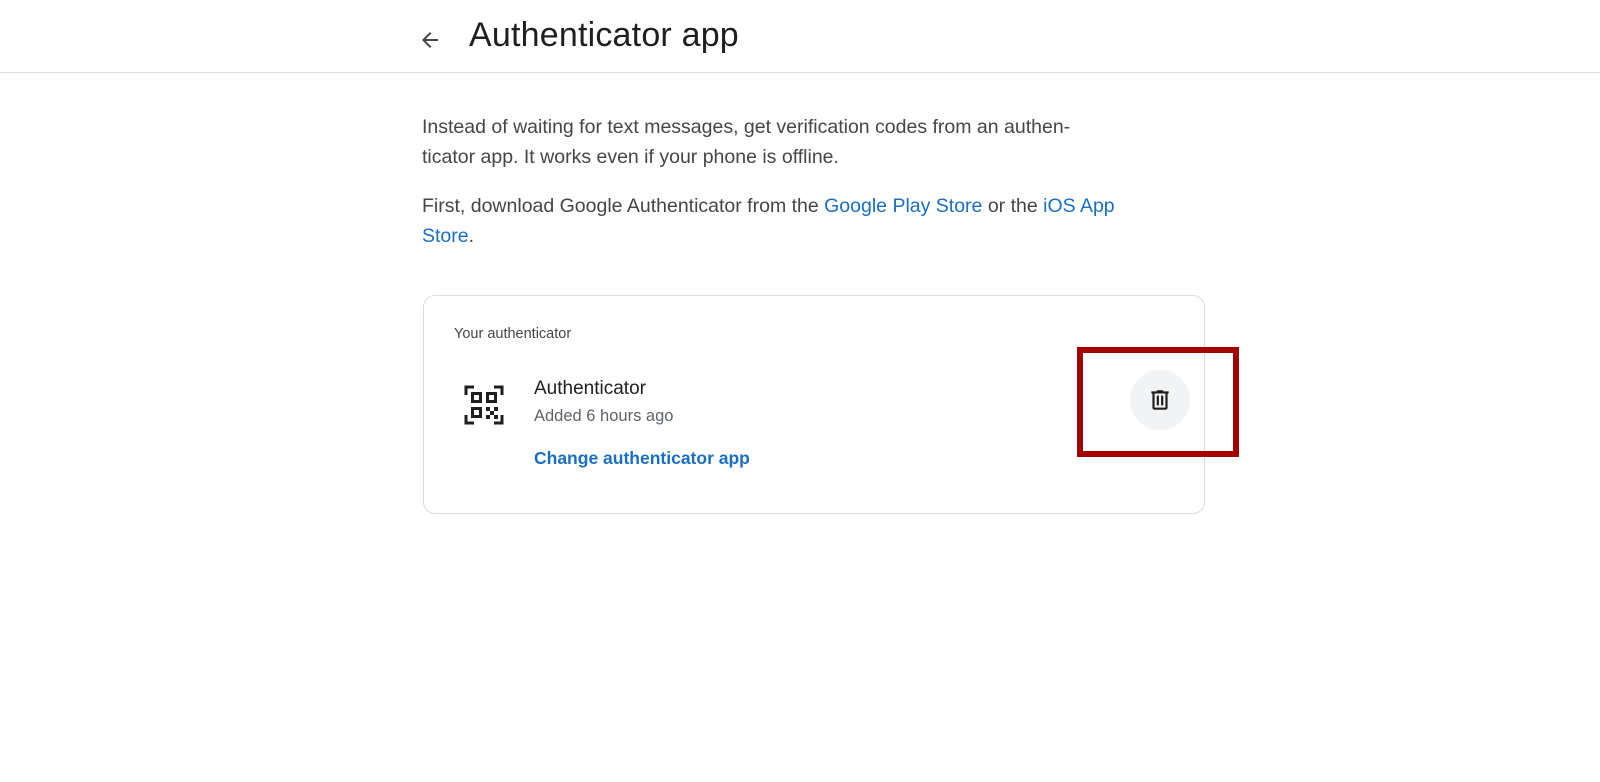 This screenshot has width=1600, height=782. Describe the element at coordinates (513, 334) in the screenshot. I see `card-heading: Your authenticator` at that location.